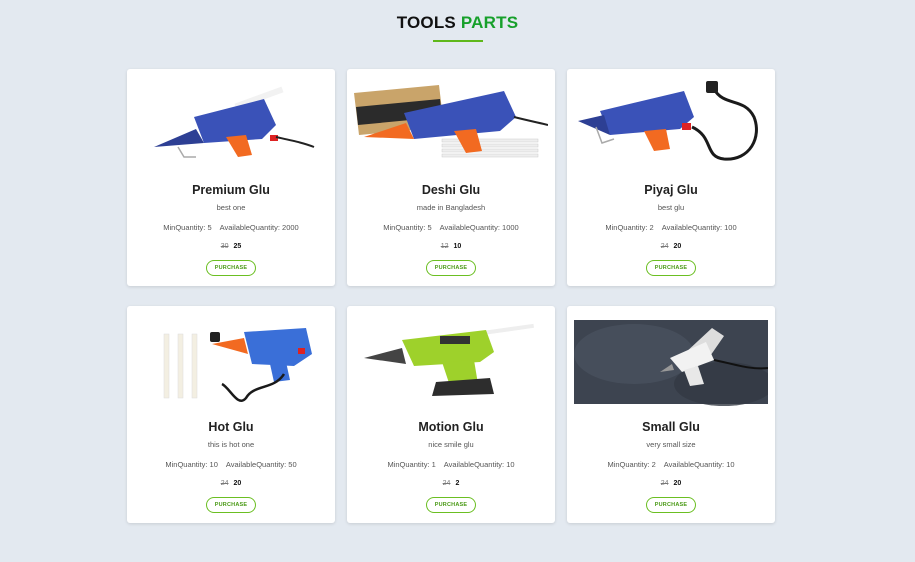 The width and height of the screenshot is (915, 562). What do you see at coordinates (457, 41) in the screenshot?
I see `title-underline` at bounding box center [457, 41].